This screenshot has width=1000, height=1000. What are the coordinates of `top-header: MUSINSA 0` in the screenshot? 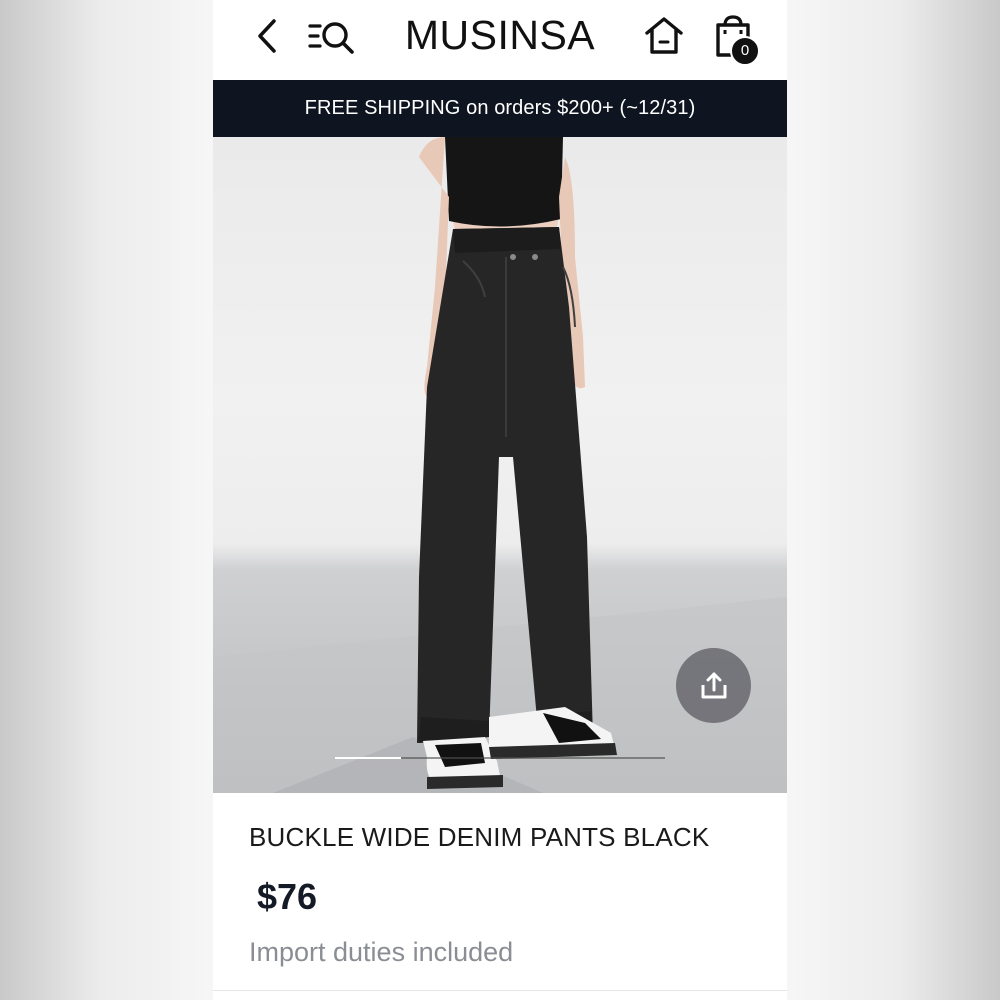 It's located at (500, 40).